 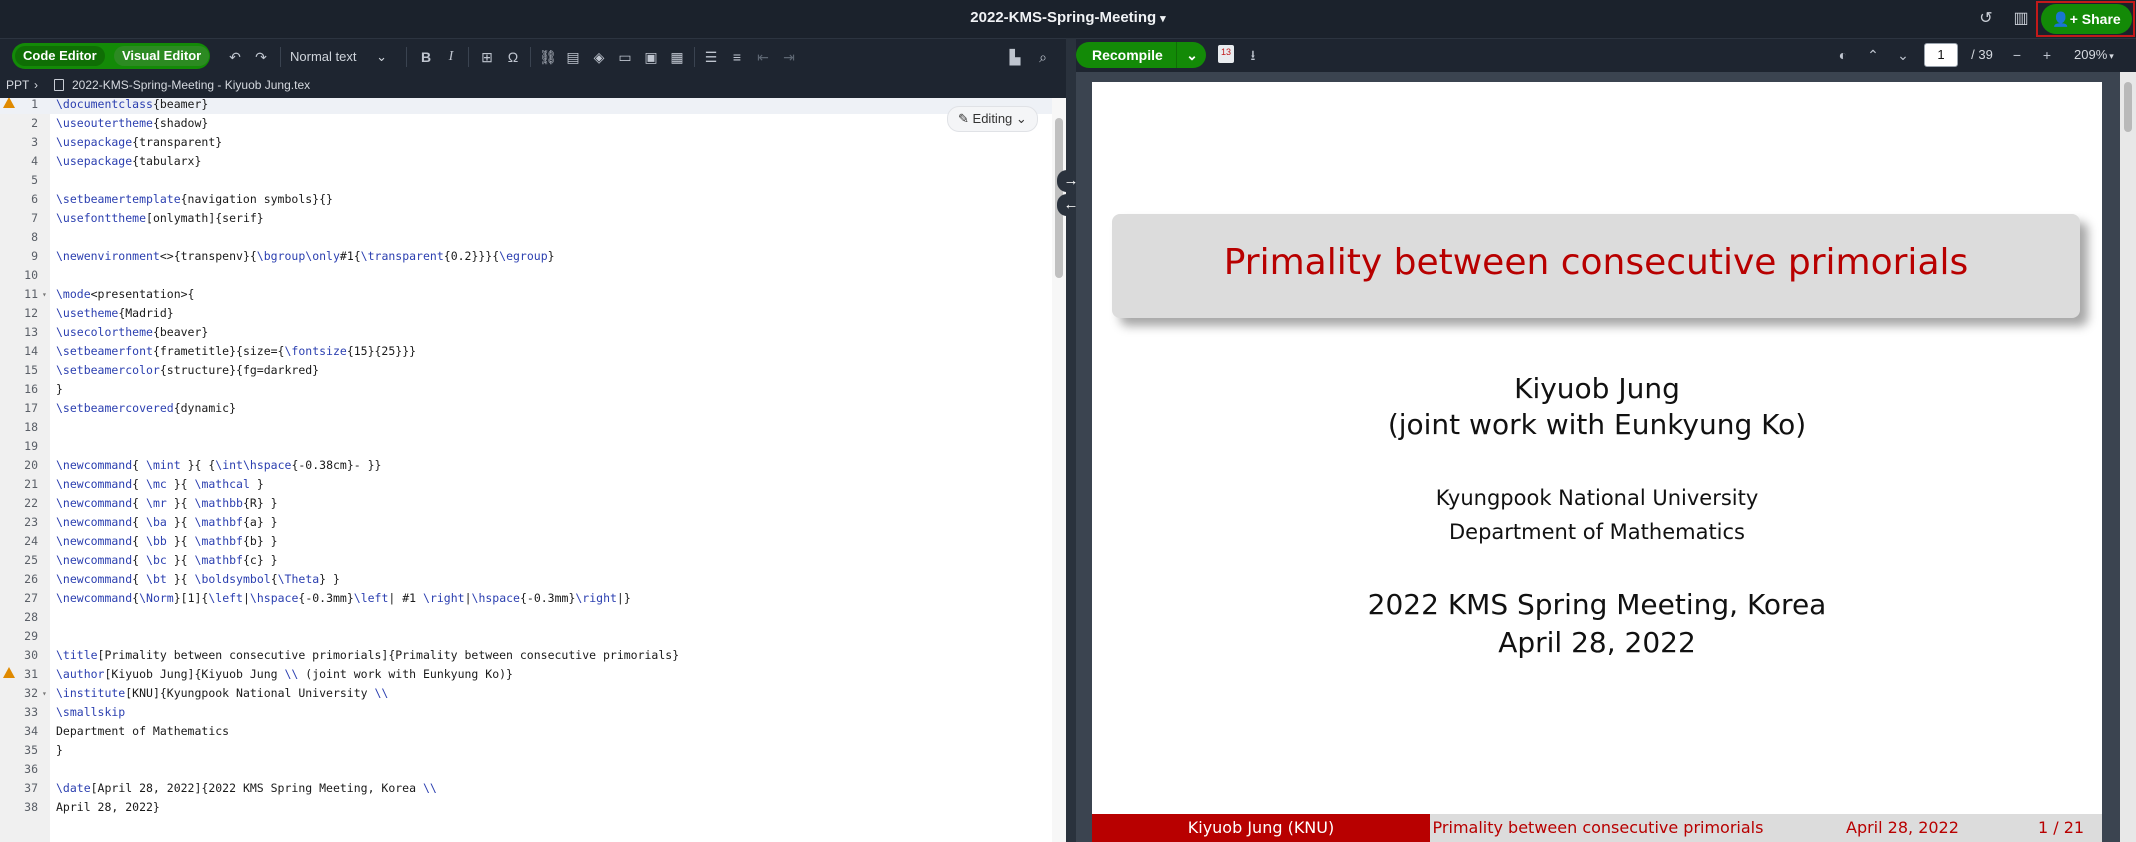 I want to click on code-line: 35}, so click(x=526, y=750).